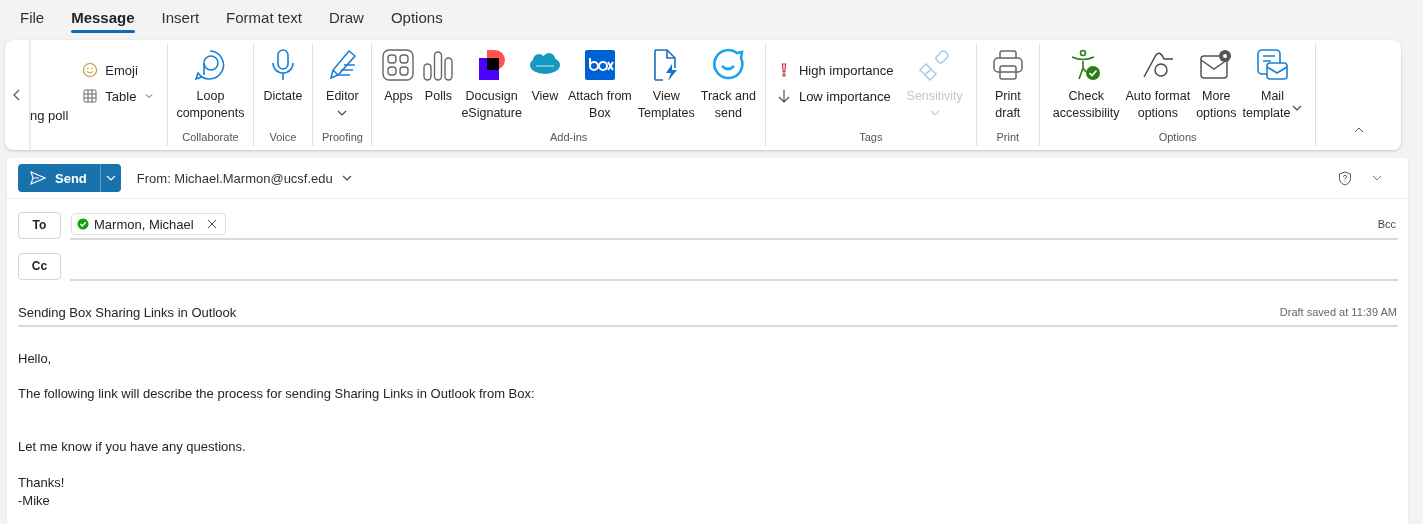  I want to click on ribbon-button: Low importance, so click(834, 96).